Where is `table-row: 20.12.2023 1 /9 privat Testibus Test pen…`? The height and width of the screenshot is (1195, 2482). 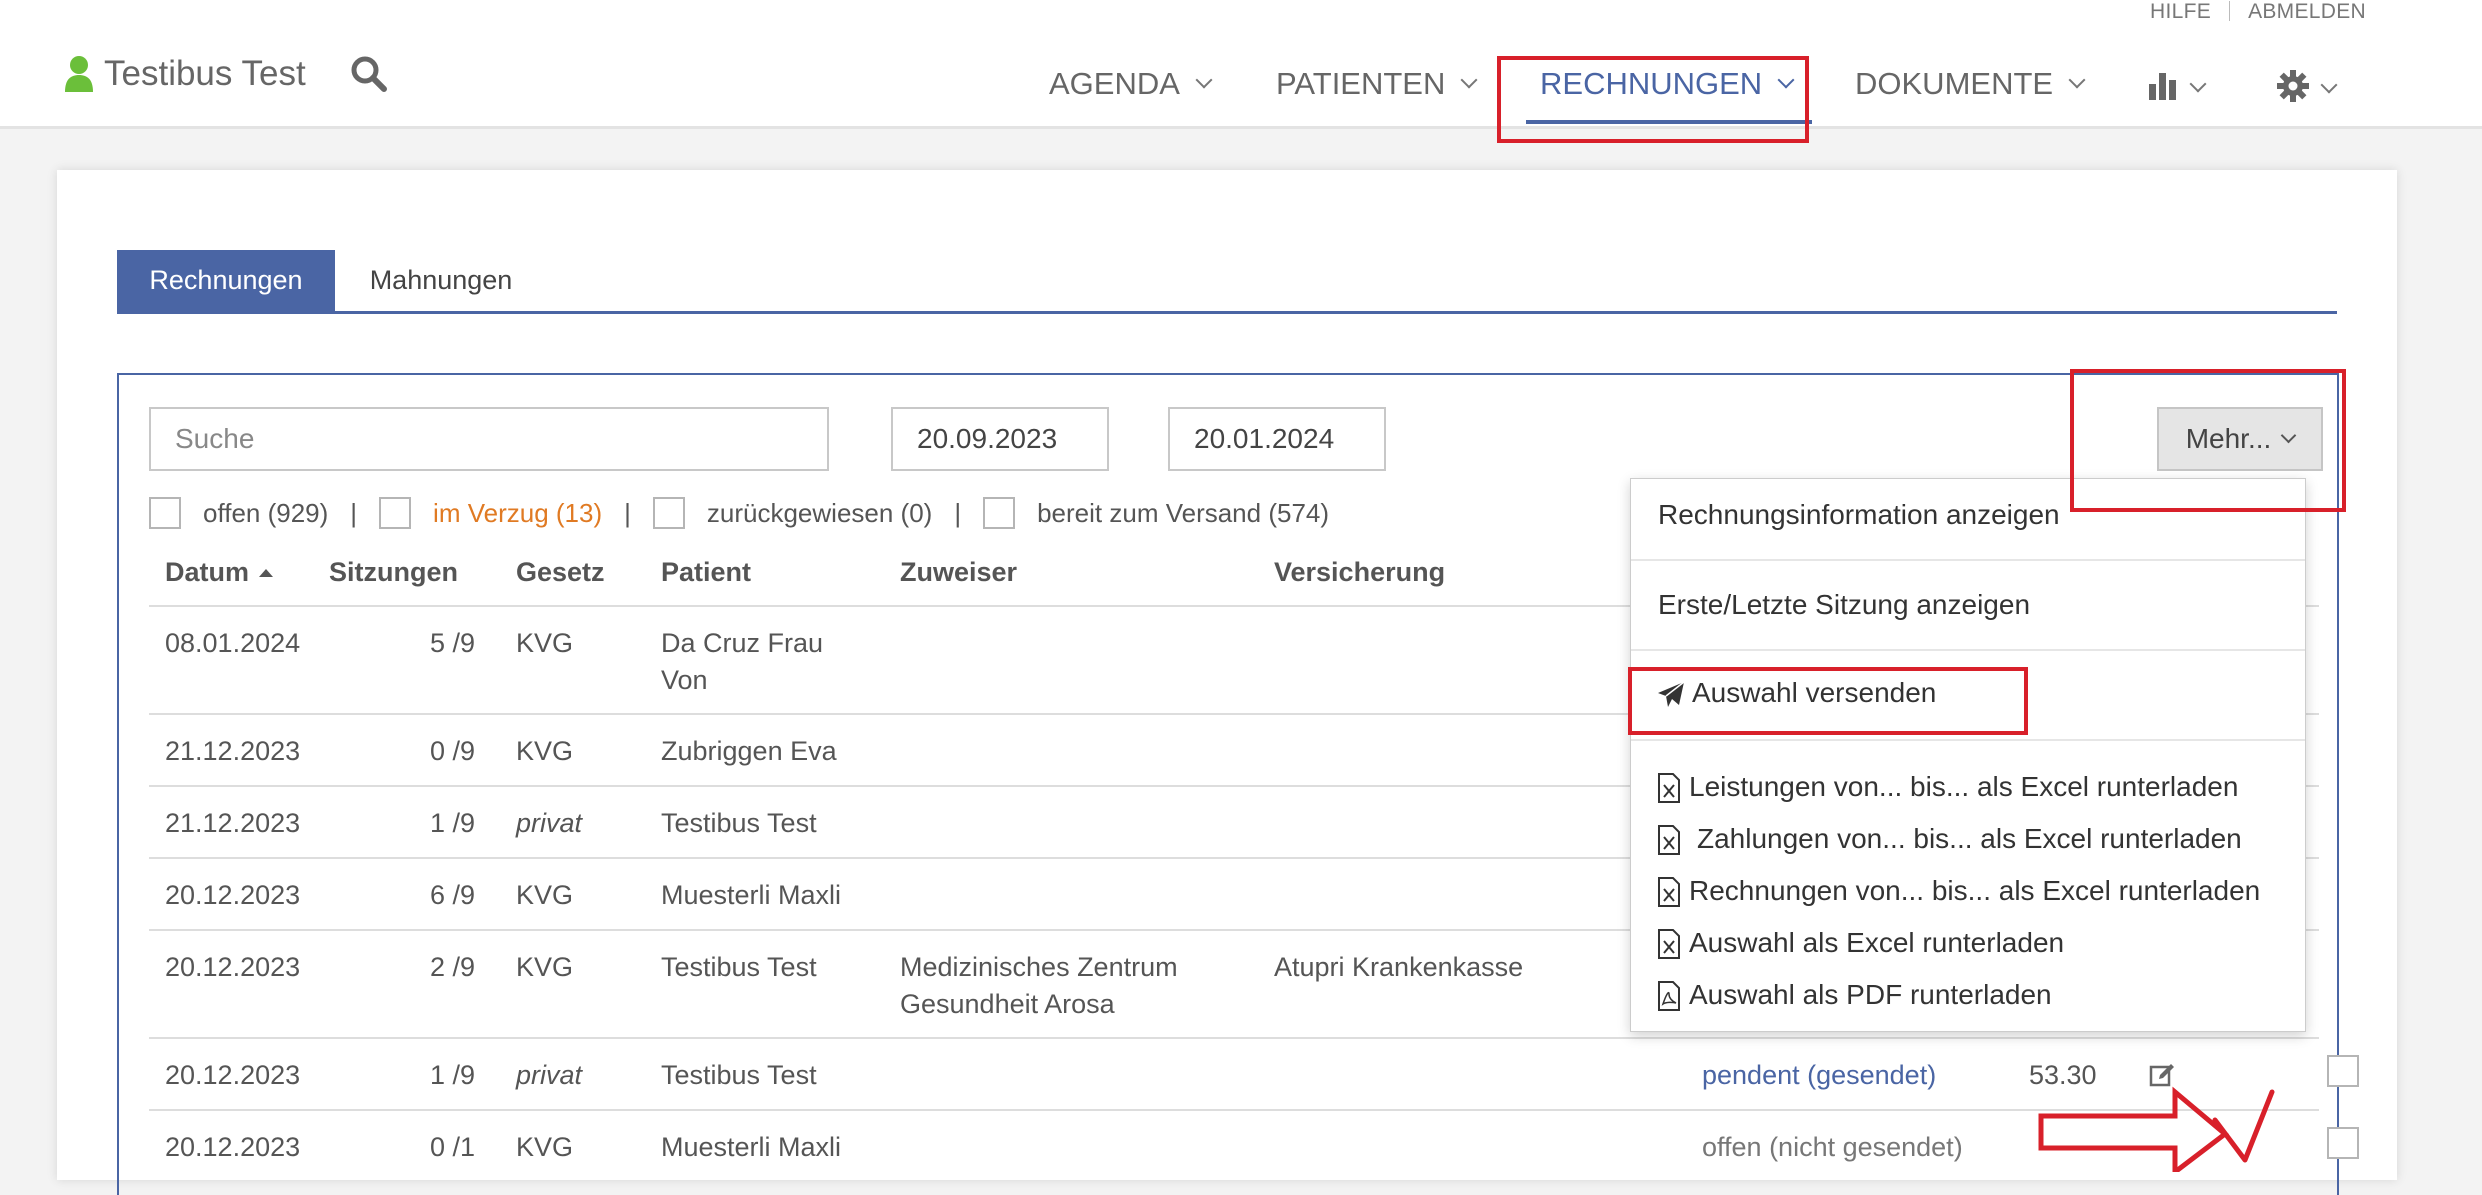
table-row: 20.12.2023 1 /9 privat Testibus Test pen… is located at coordinates (1254, 1075).